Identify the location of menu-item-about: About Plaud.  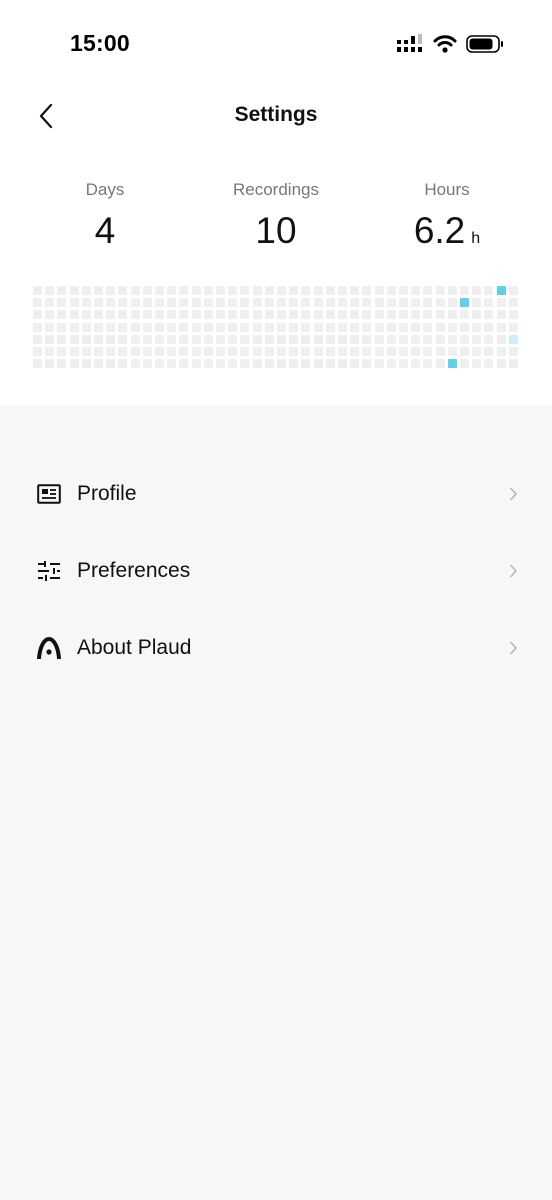
(276, 647).